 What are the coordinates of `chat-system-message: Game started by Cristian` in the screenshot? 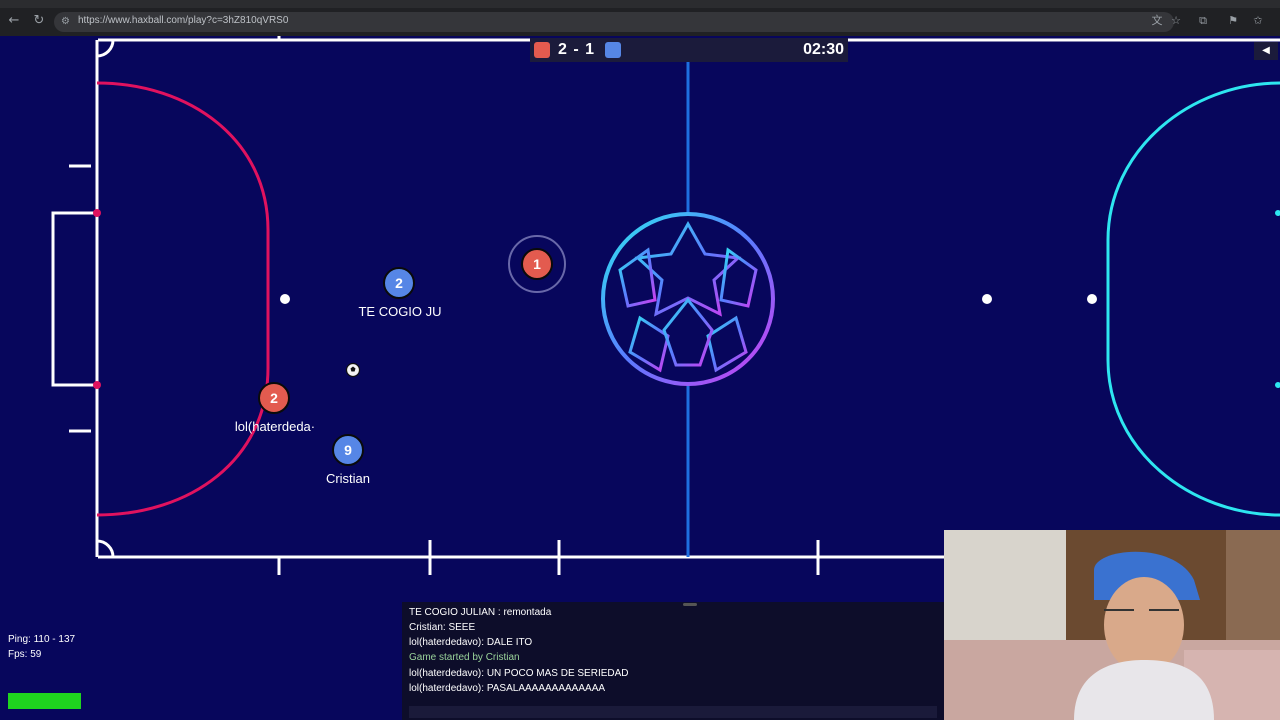 It's located at (464, 657).